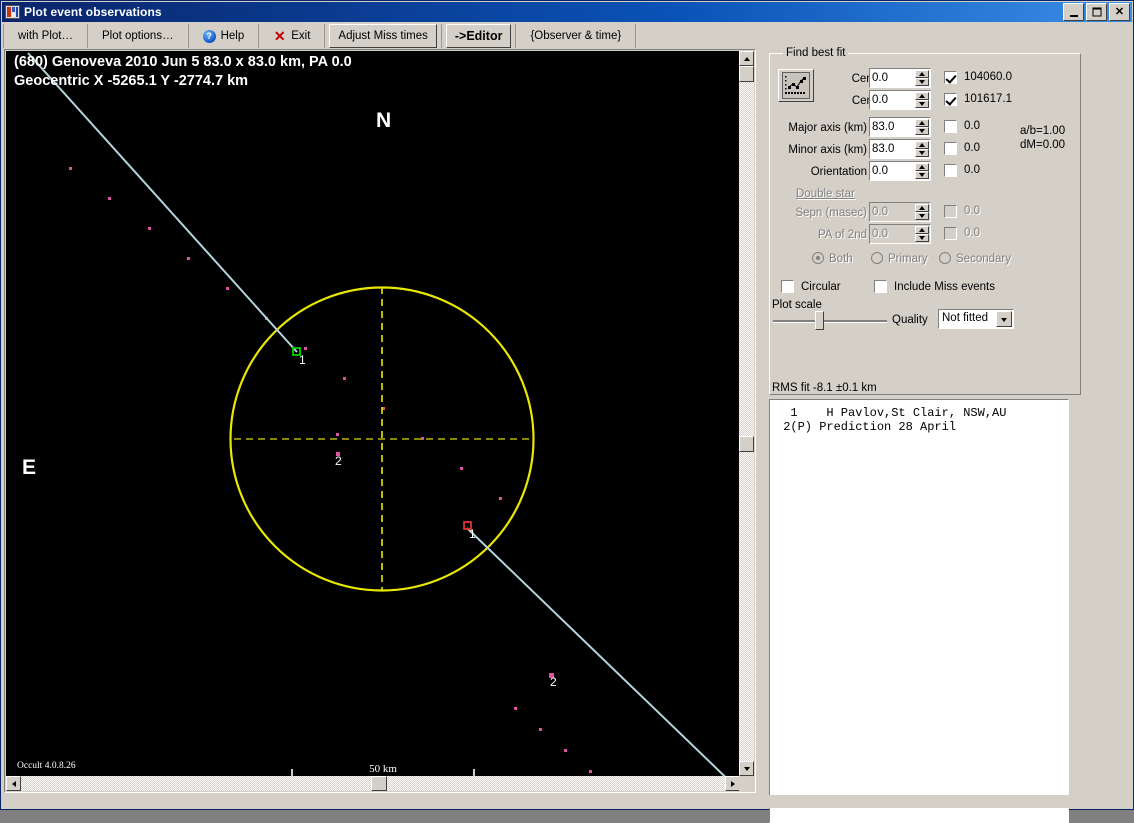 The height and width of the screenshot is (823, 1134). I want to click on sepn-label: Sepn (masec), so click(831, 213).